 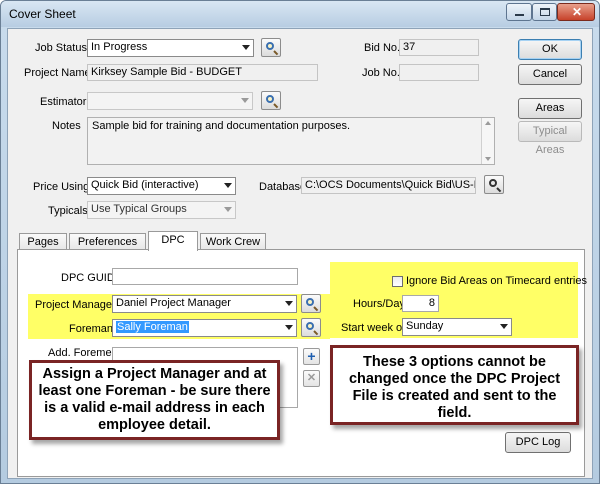 What do you see at coordinates (61, 48) in the screenshot?
I see `job-status-label: Job Status` at bounding box center [61, 48].